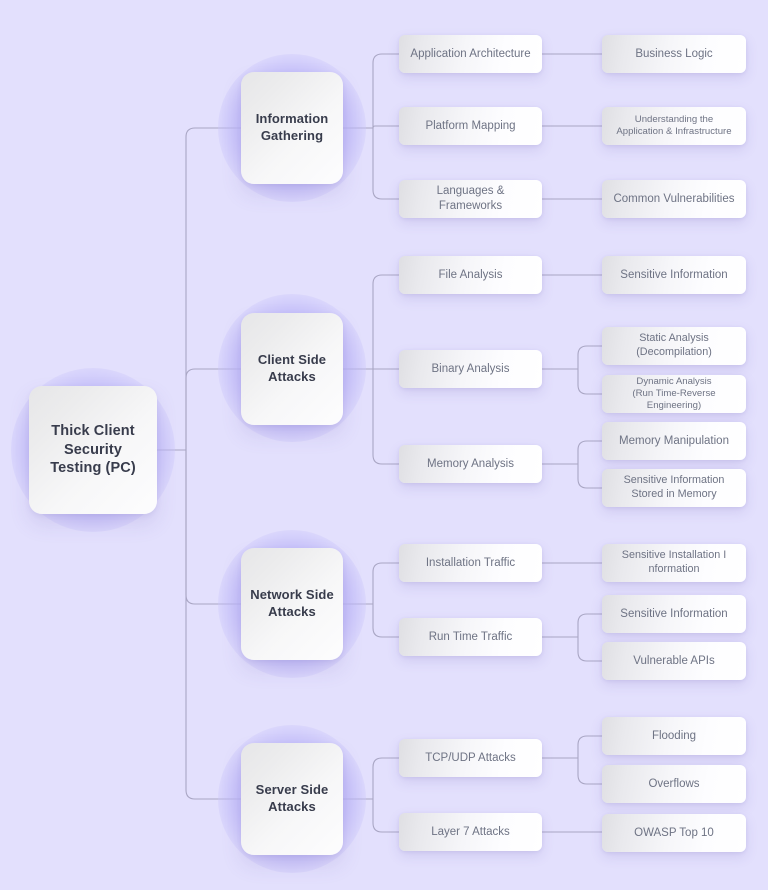 The width and height of the screenshot is (768, 890). I want to click on node-lvl4-0-0-0: Business Logic, so click(674, 54).